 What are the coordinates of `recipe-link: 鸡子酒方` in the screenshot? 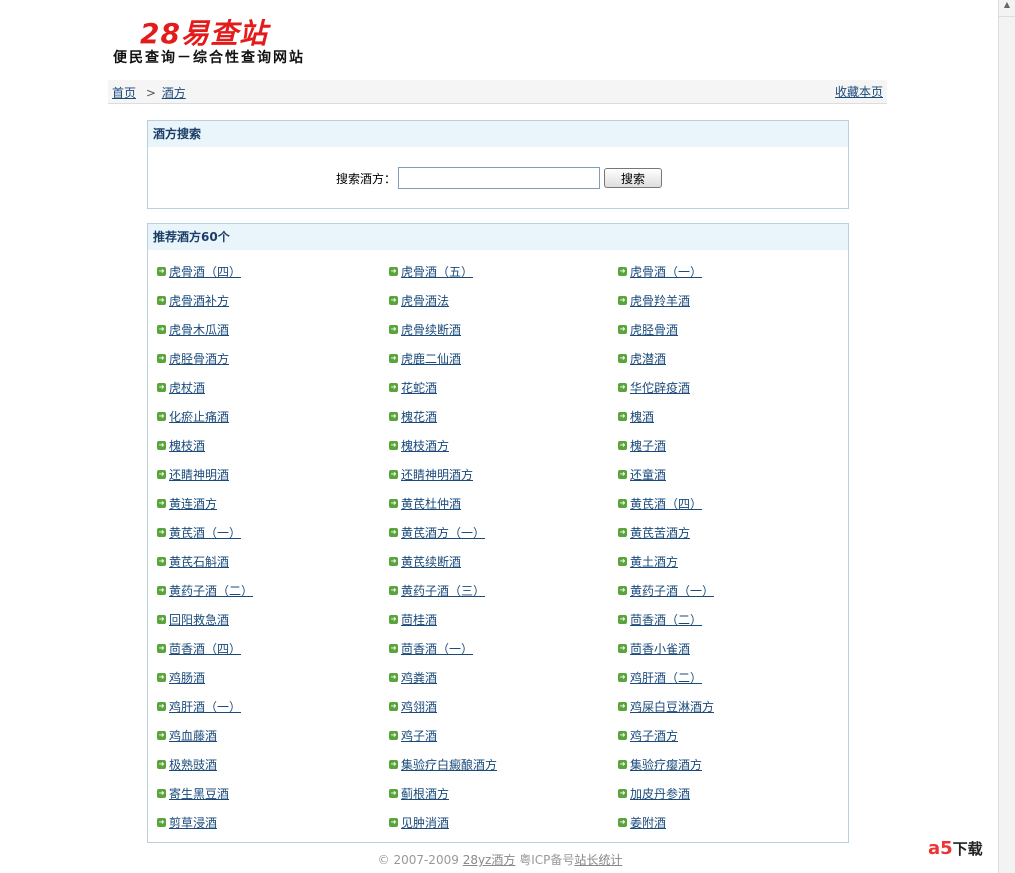 It's located at (654, 735).